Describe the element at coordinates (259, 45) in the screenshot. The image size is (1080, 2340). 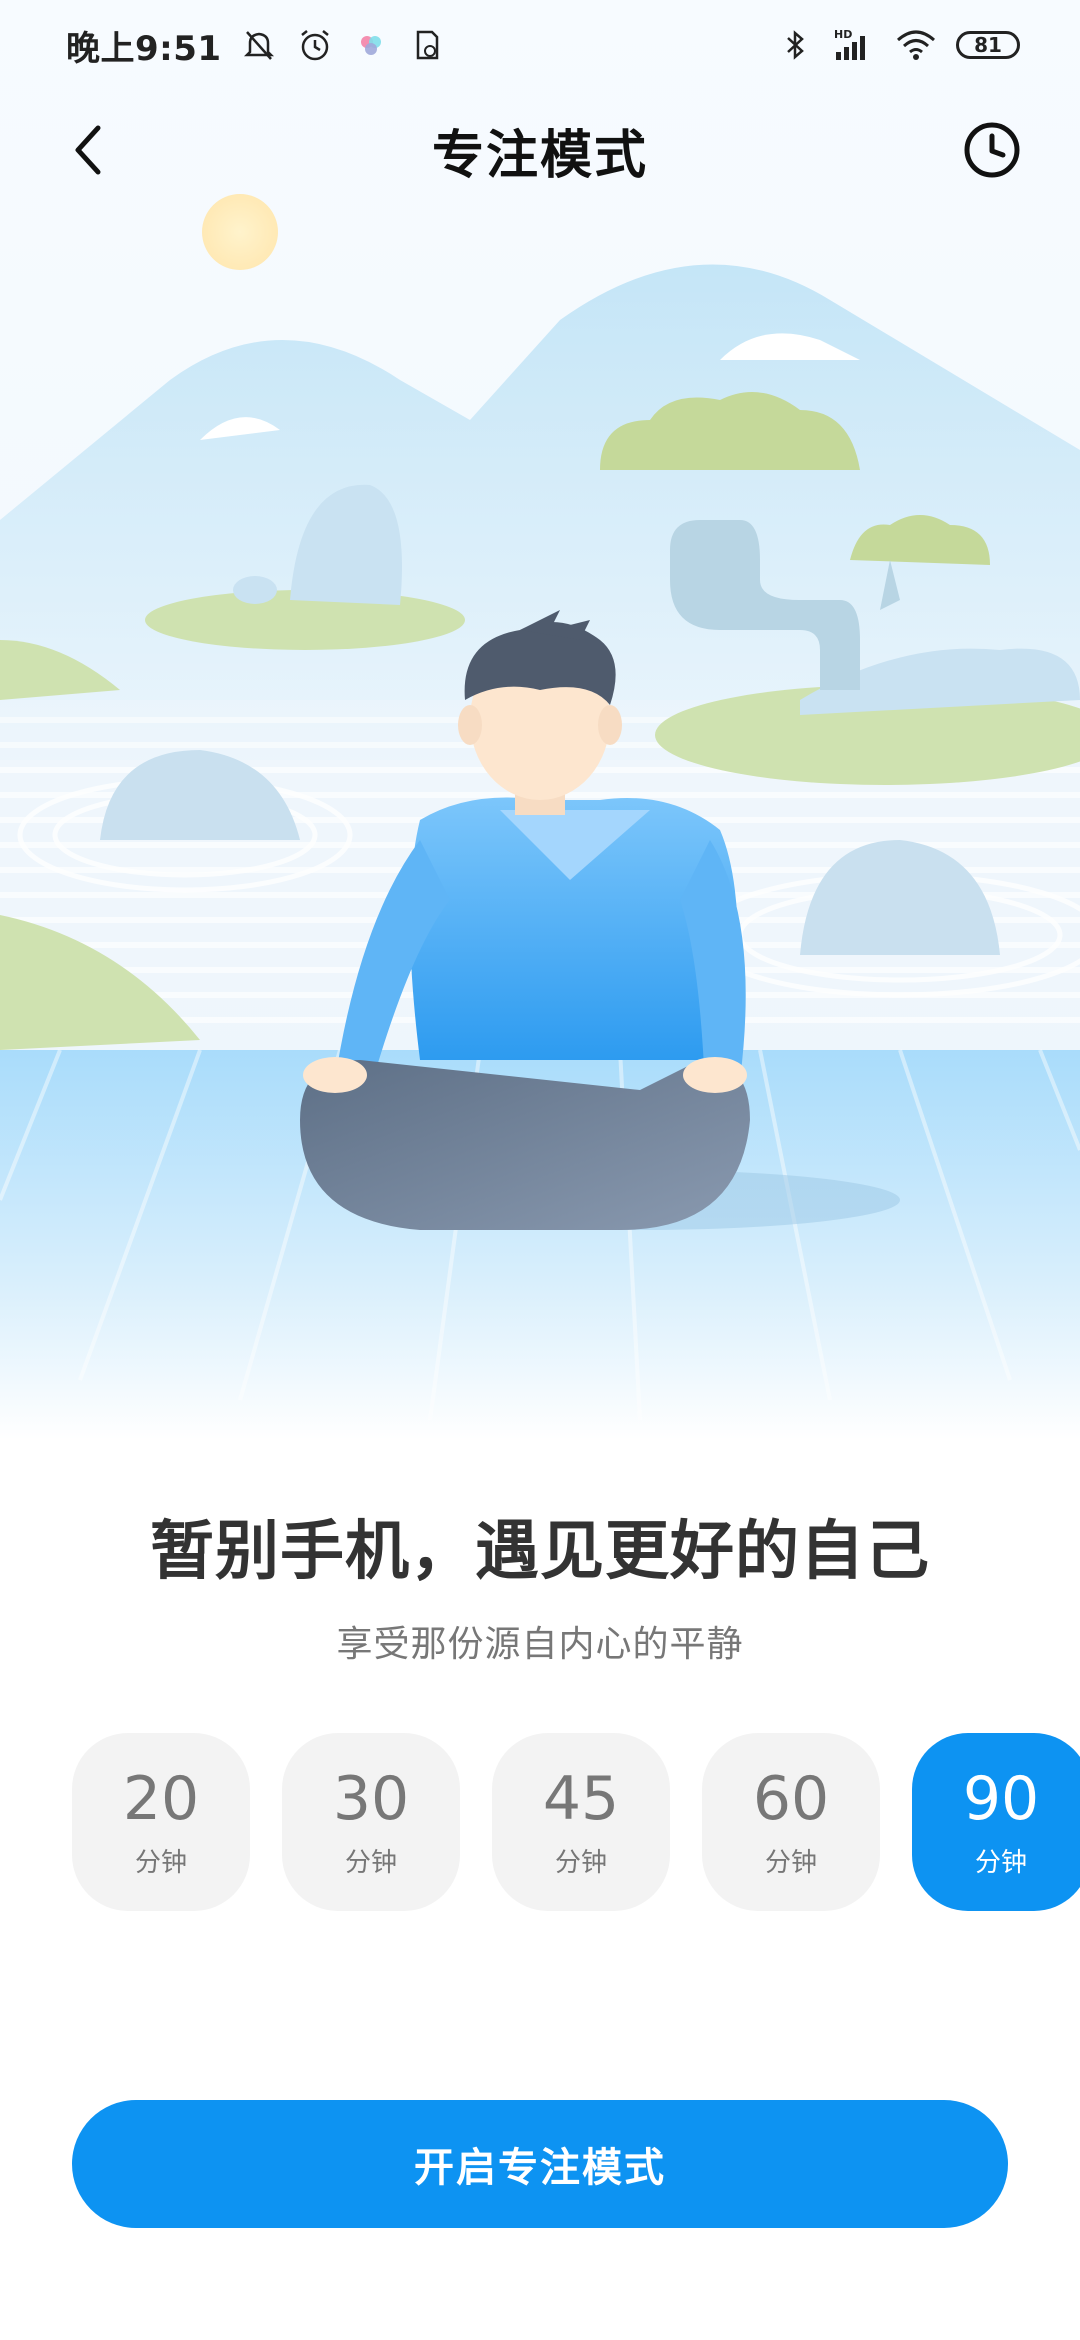
I see `mute-bell-icon` at that location.